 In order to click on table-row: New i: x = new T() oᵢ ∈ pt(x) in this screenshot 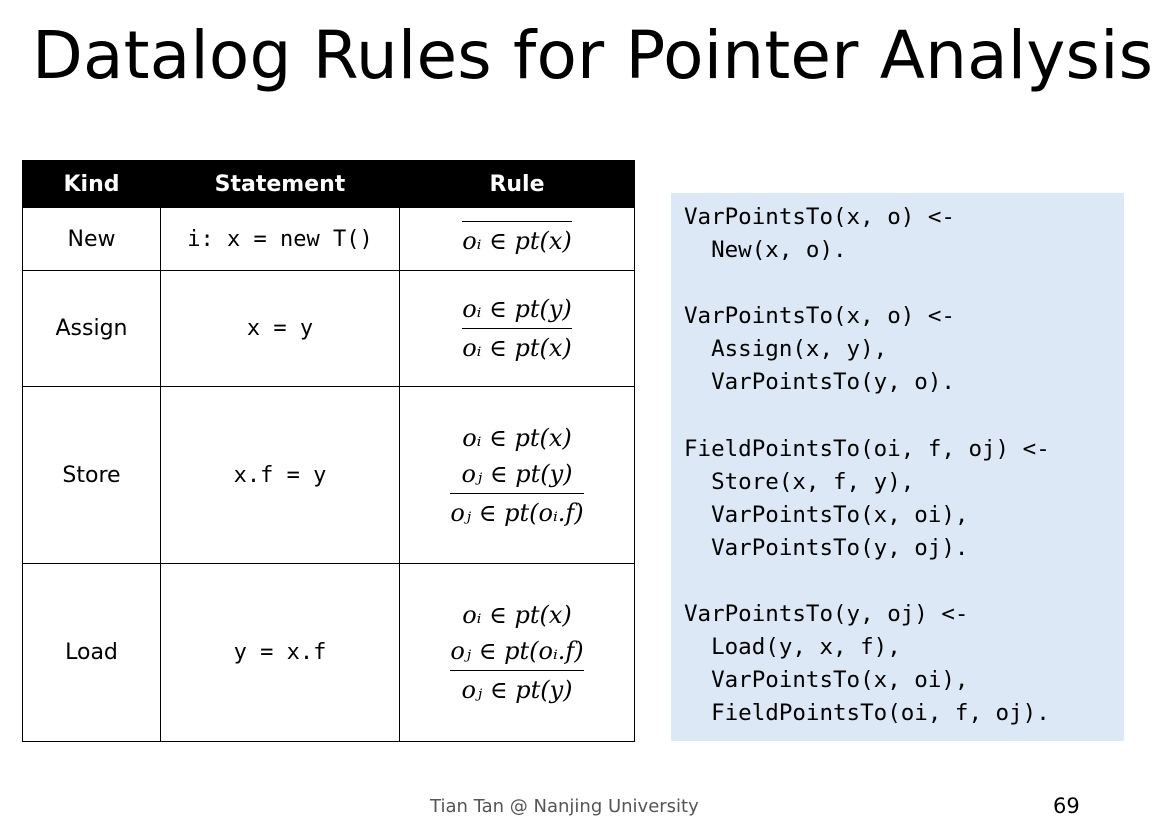, I will do `click(328, 239)`.